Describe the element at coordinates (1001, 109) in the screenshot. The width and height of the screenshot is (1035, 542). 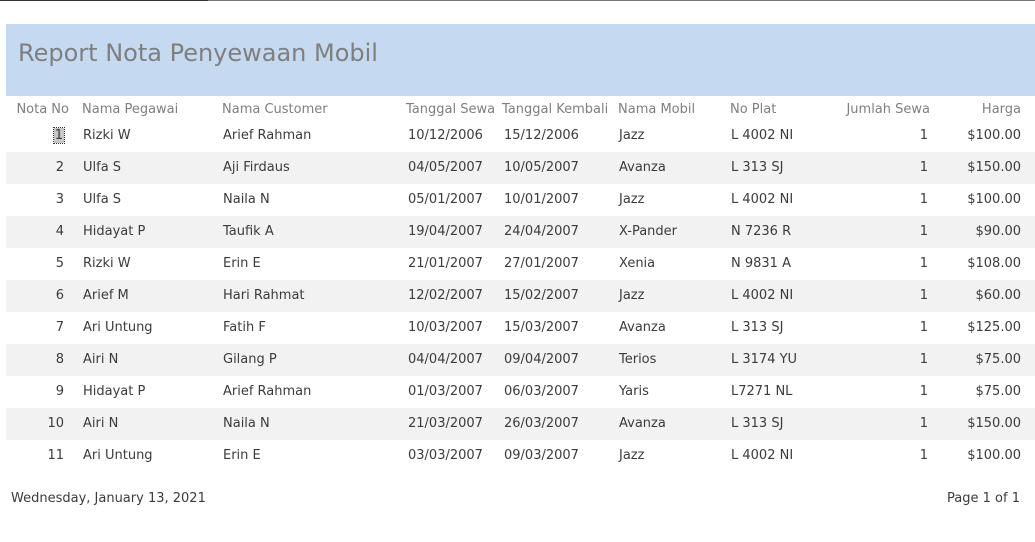
I see `column-header-harga: Harga` at that location.